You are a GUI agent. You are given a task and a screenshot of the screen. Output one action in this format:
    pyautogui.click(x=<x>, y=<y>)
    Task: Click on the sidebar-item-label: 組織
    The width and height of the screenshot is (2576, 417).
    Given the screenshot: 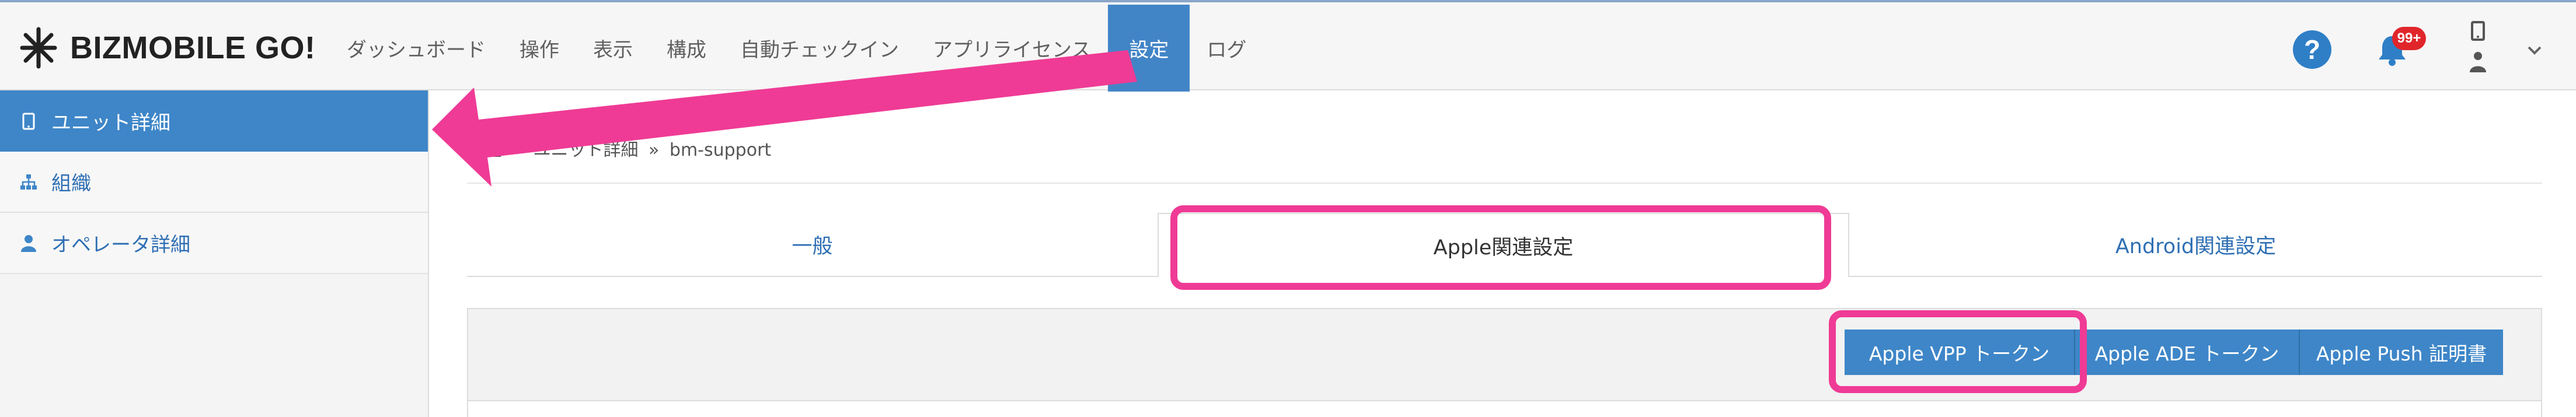 What is the action you would take?
    pyautogui.click(x=71, y=183)
    